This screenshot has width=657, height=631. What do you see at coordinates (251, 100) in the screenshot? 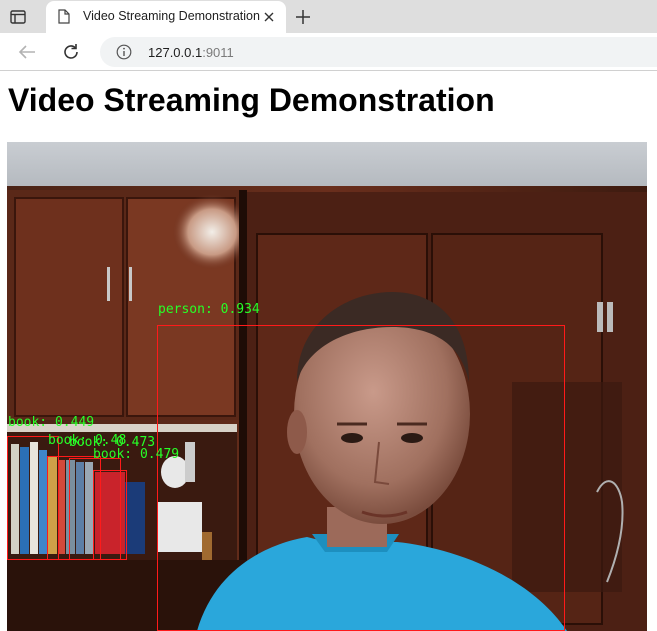
I see `page-title: Video Streaming Demonstration` at bounding box center [251, 100].